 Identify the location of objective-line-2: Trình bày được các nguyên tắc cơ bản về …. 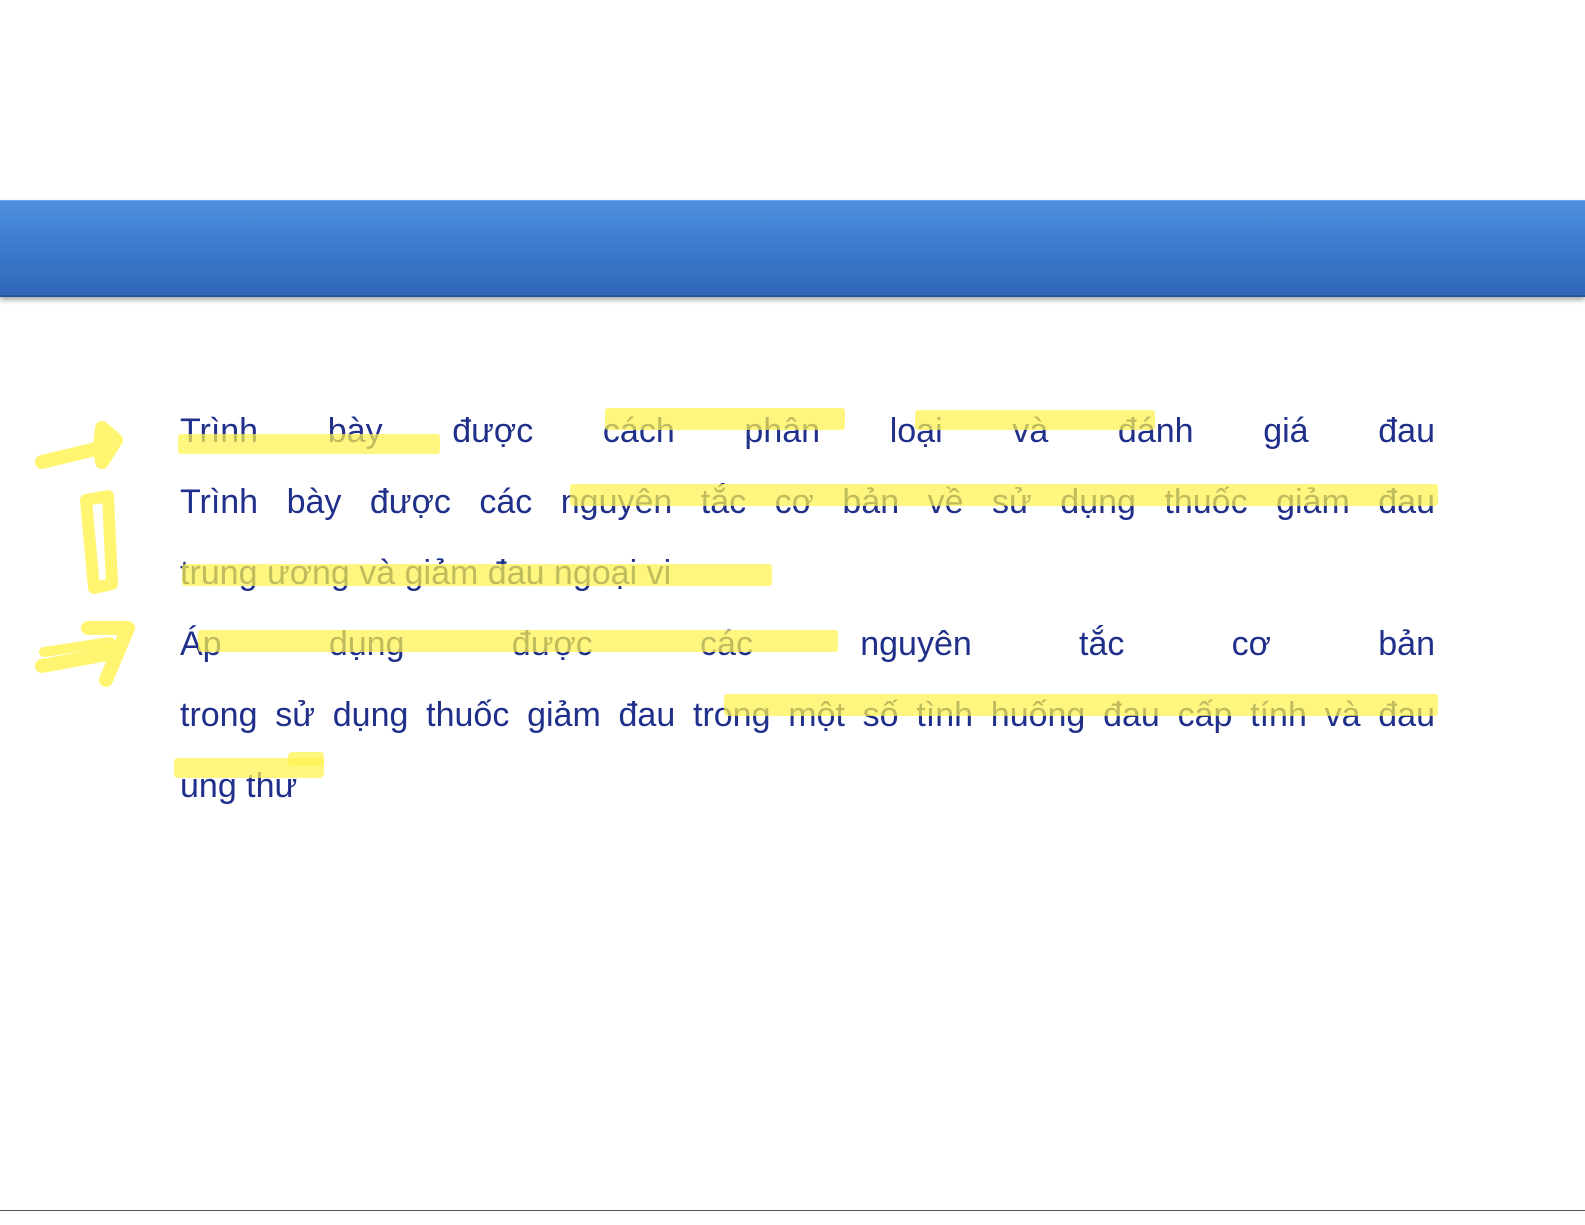
(807, 502).